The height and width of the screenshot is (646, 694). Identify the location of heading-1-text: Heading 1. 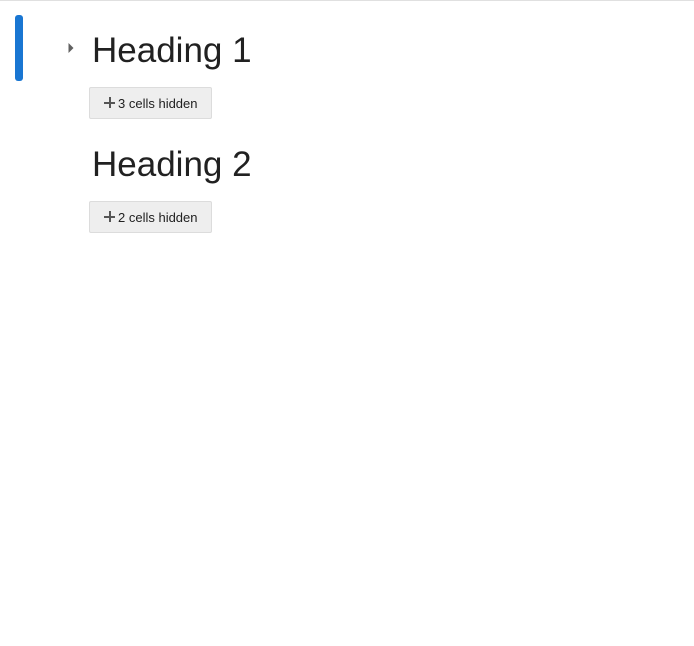
(172, 50).